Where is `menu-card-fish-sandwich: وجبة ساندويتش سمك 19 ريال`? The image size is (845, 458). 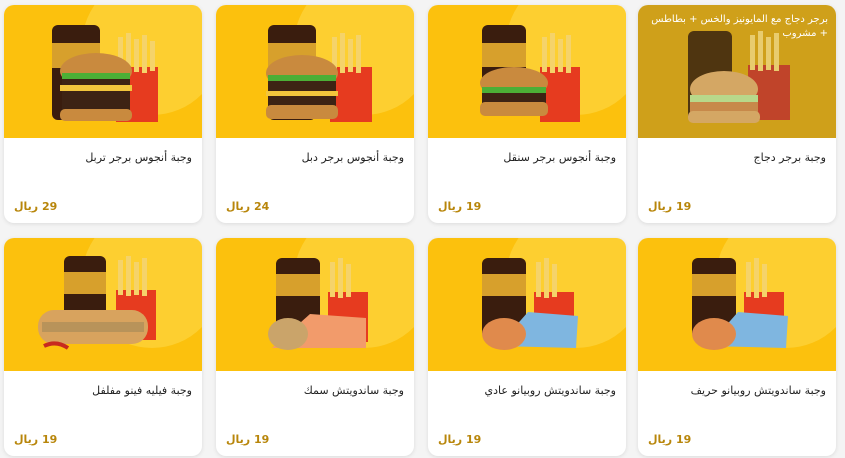 menu-card-fish-sandwich: وجبة ساندويتش سمك 19 ريال is located at coordinates (315, 347).